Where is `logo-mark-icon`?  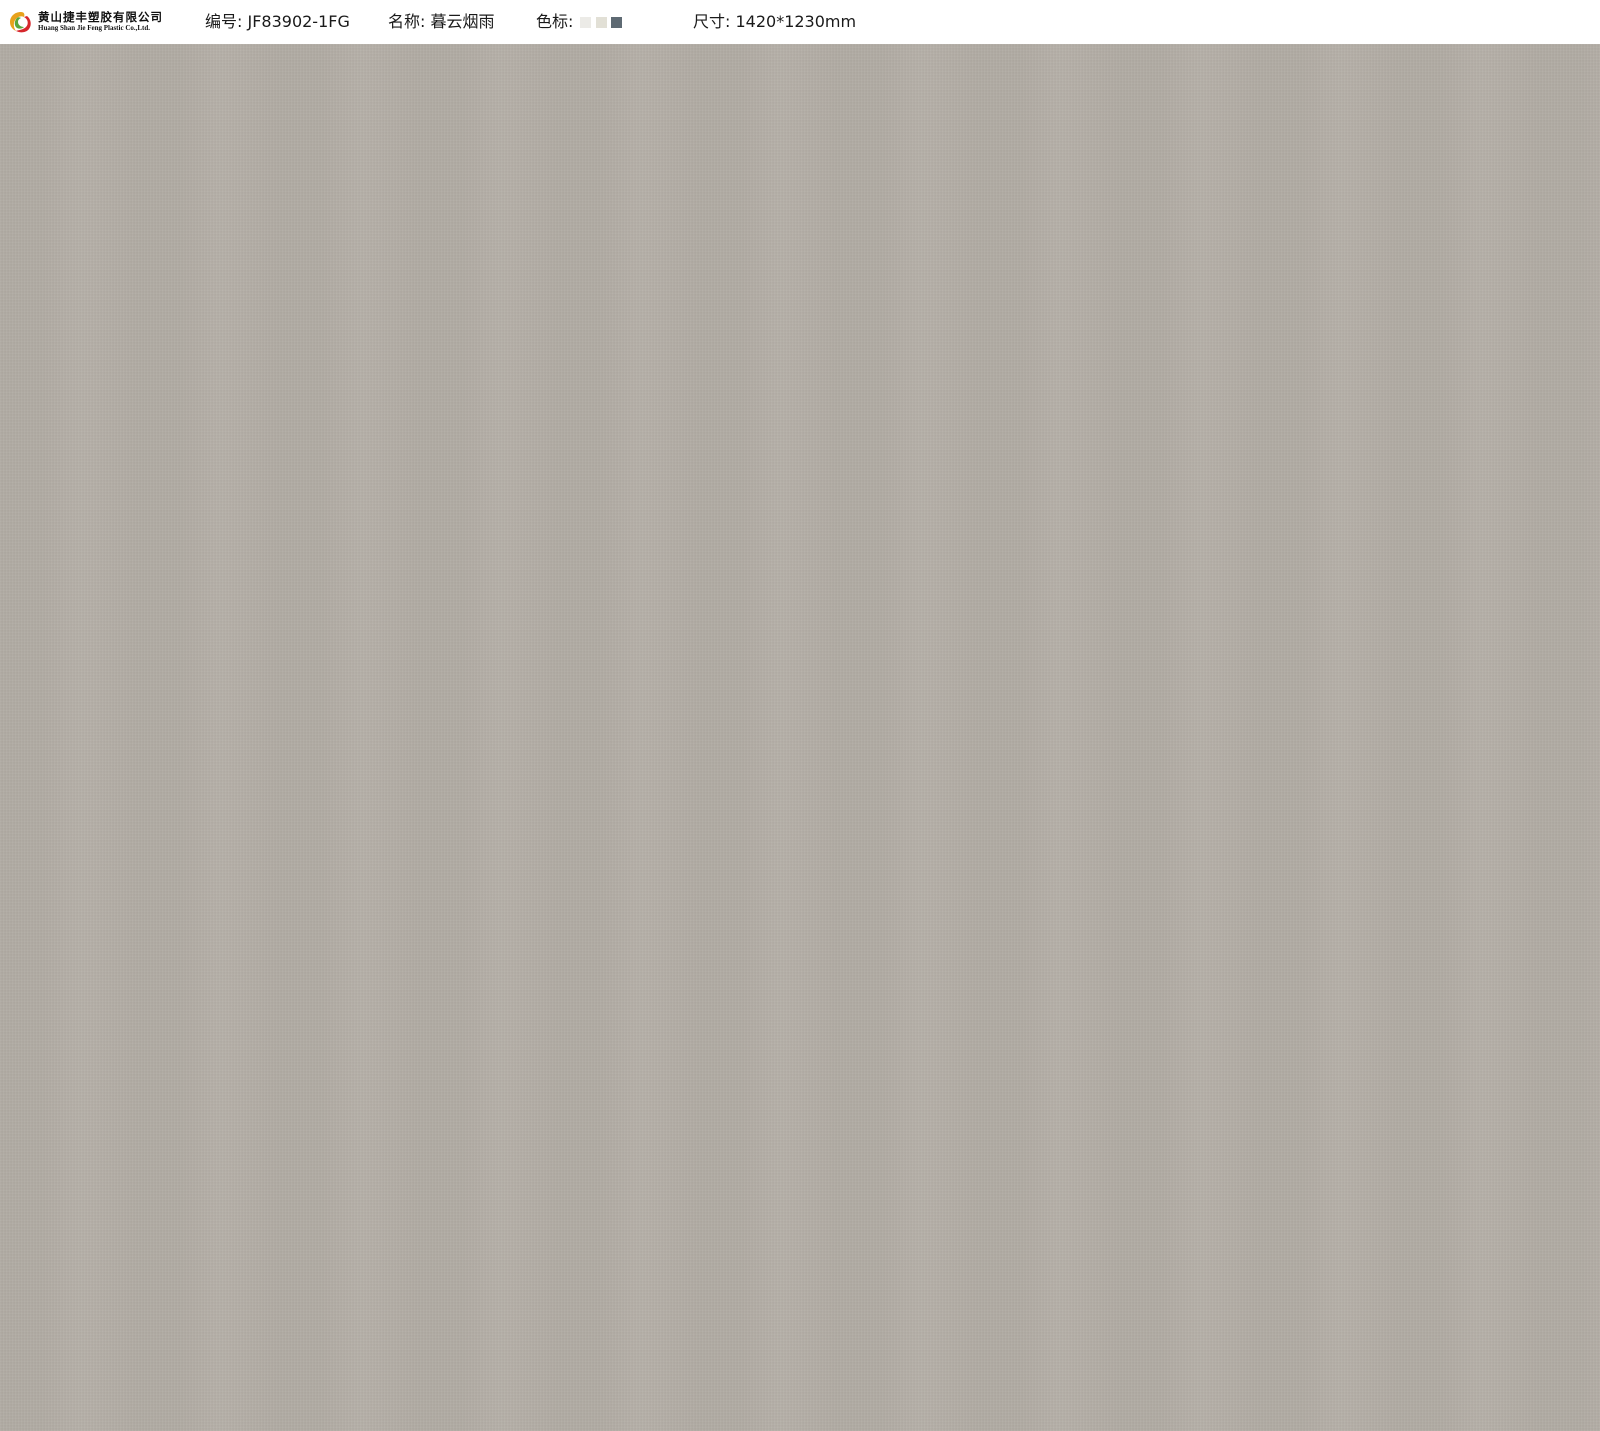
logo-mark-icon is located at coordinates (20, 22).